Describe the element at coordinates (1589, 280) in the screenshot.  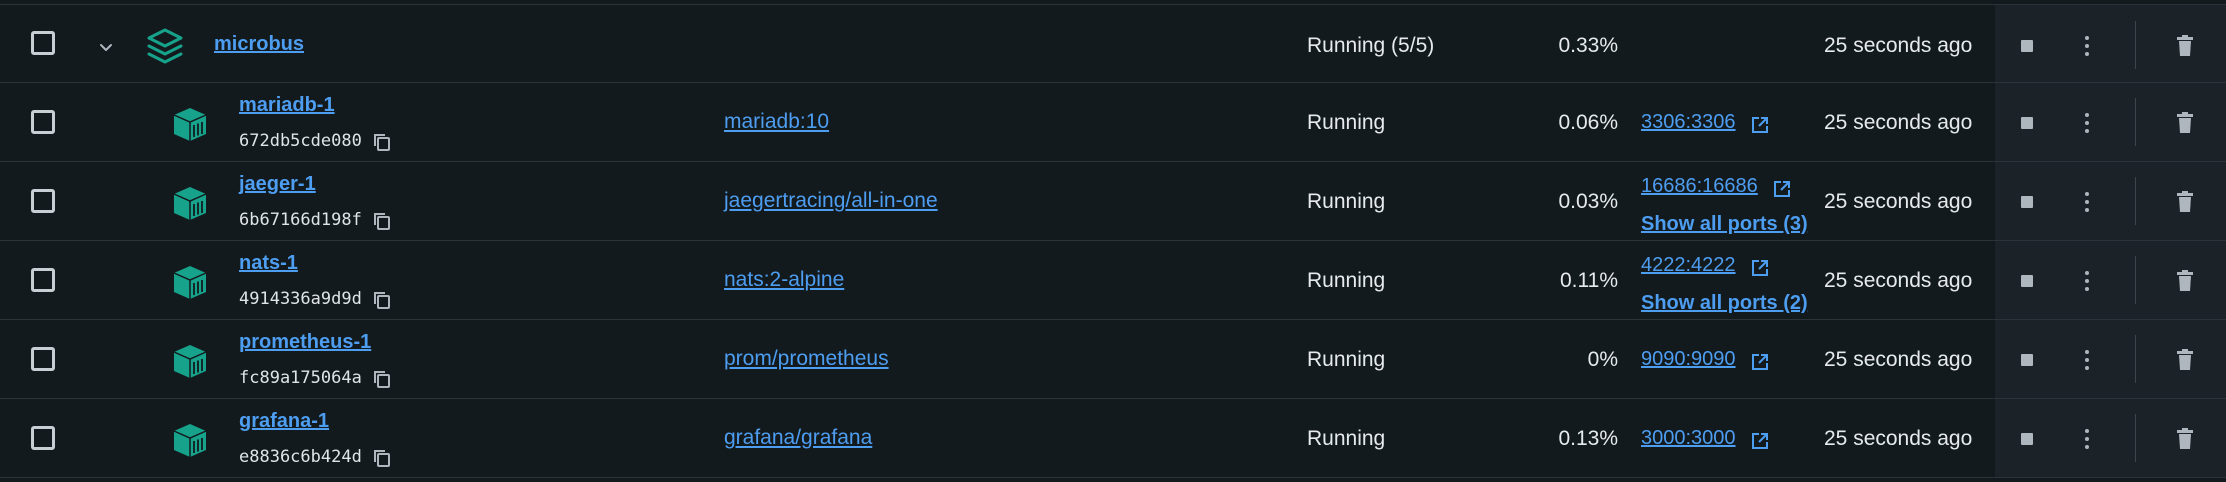
I see `container-cpu: 0.11%` at that location.